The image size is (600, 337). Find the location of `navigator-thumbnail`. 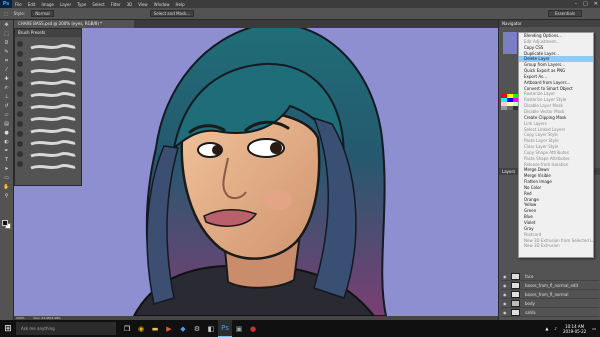

navigator-thumbnail is located at coordinates (510, 43).